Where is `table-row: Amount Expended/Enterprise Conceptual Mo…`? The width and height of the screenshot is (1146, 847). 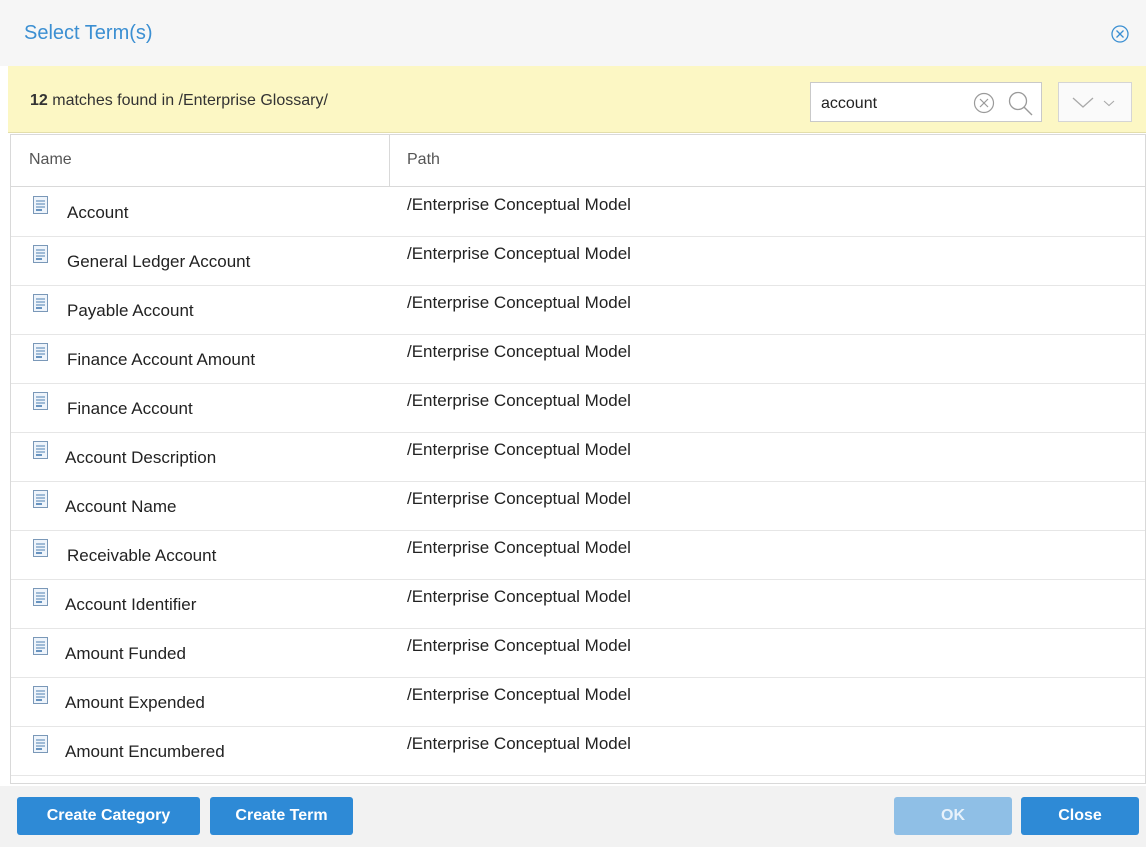
table-row: Amount Expended/Enterprise Conceptual Mo… is located at coordinates (578, 702).